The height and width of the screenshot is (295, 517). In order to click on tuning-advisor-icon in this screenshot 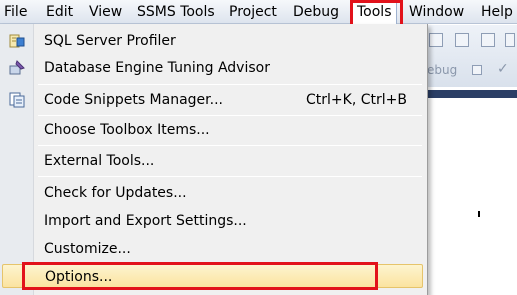, I will do `click(17, 67)`.